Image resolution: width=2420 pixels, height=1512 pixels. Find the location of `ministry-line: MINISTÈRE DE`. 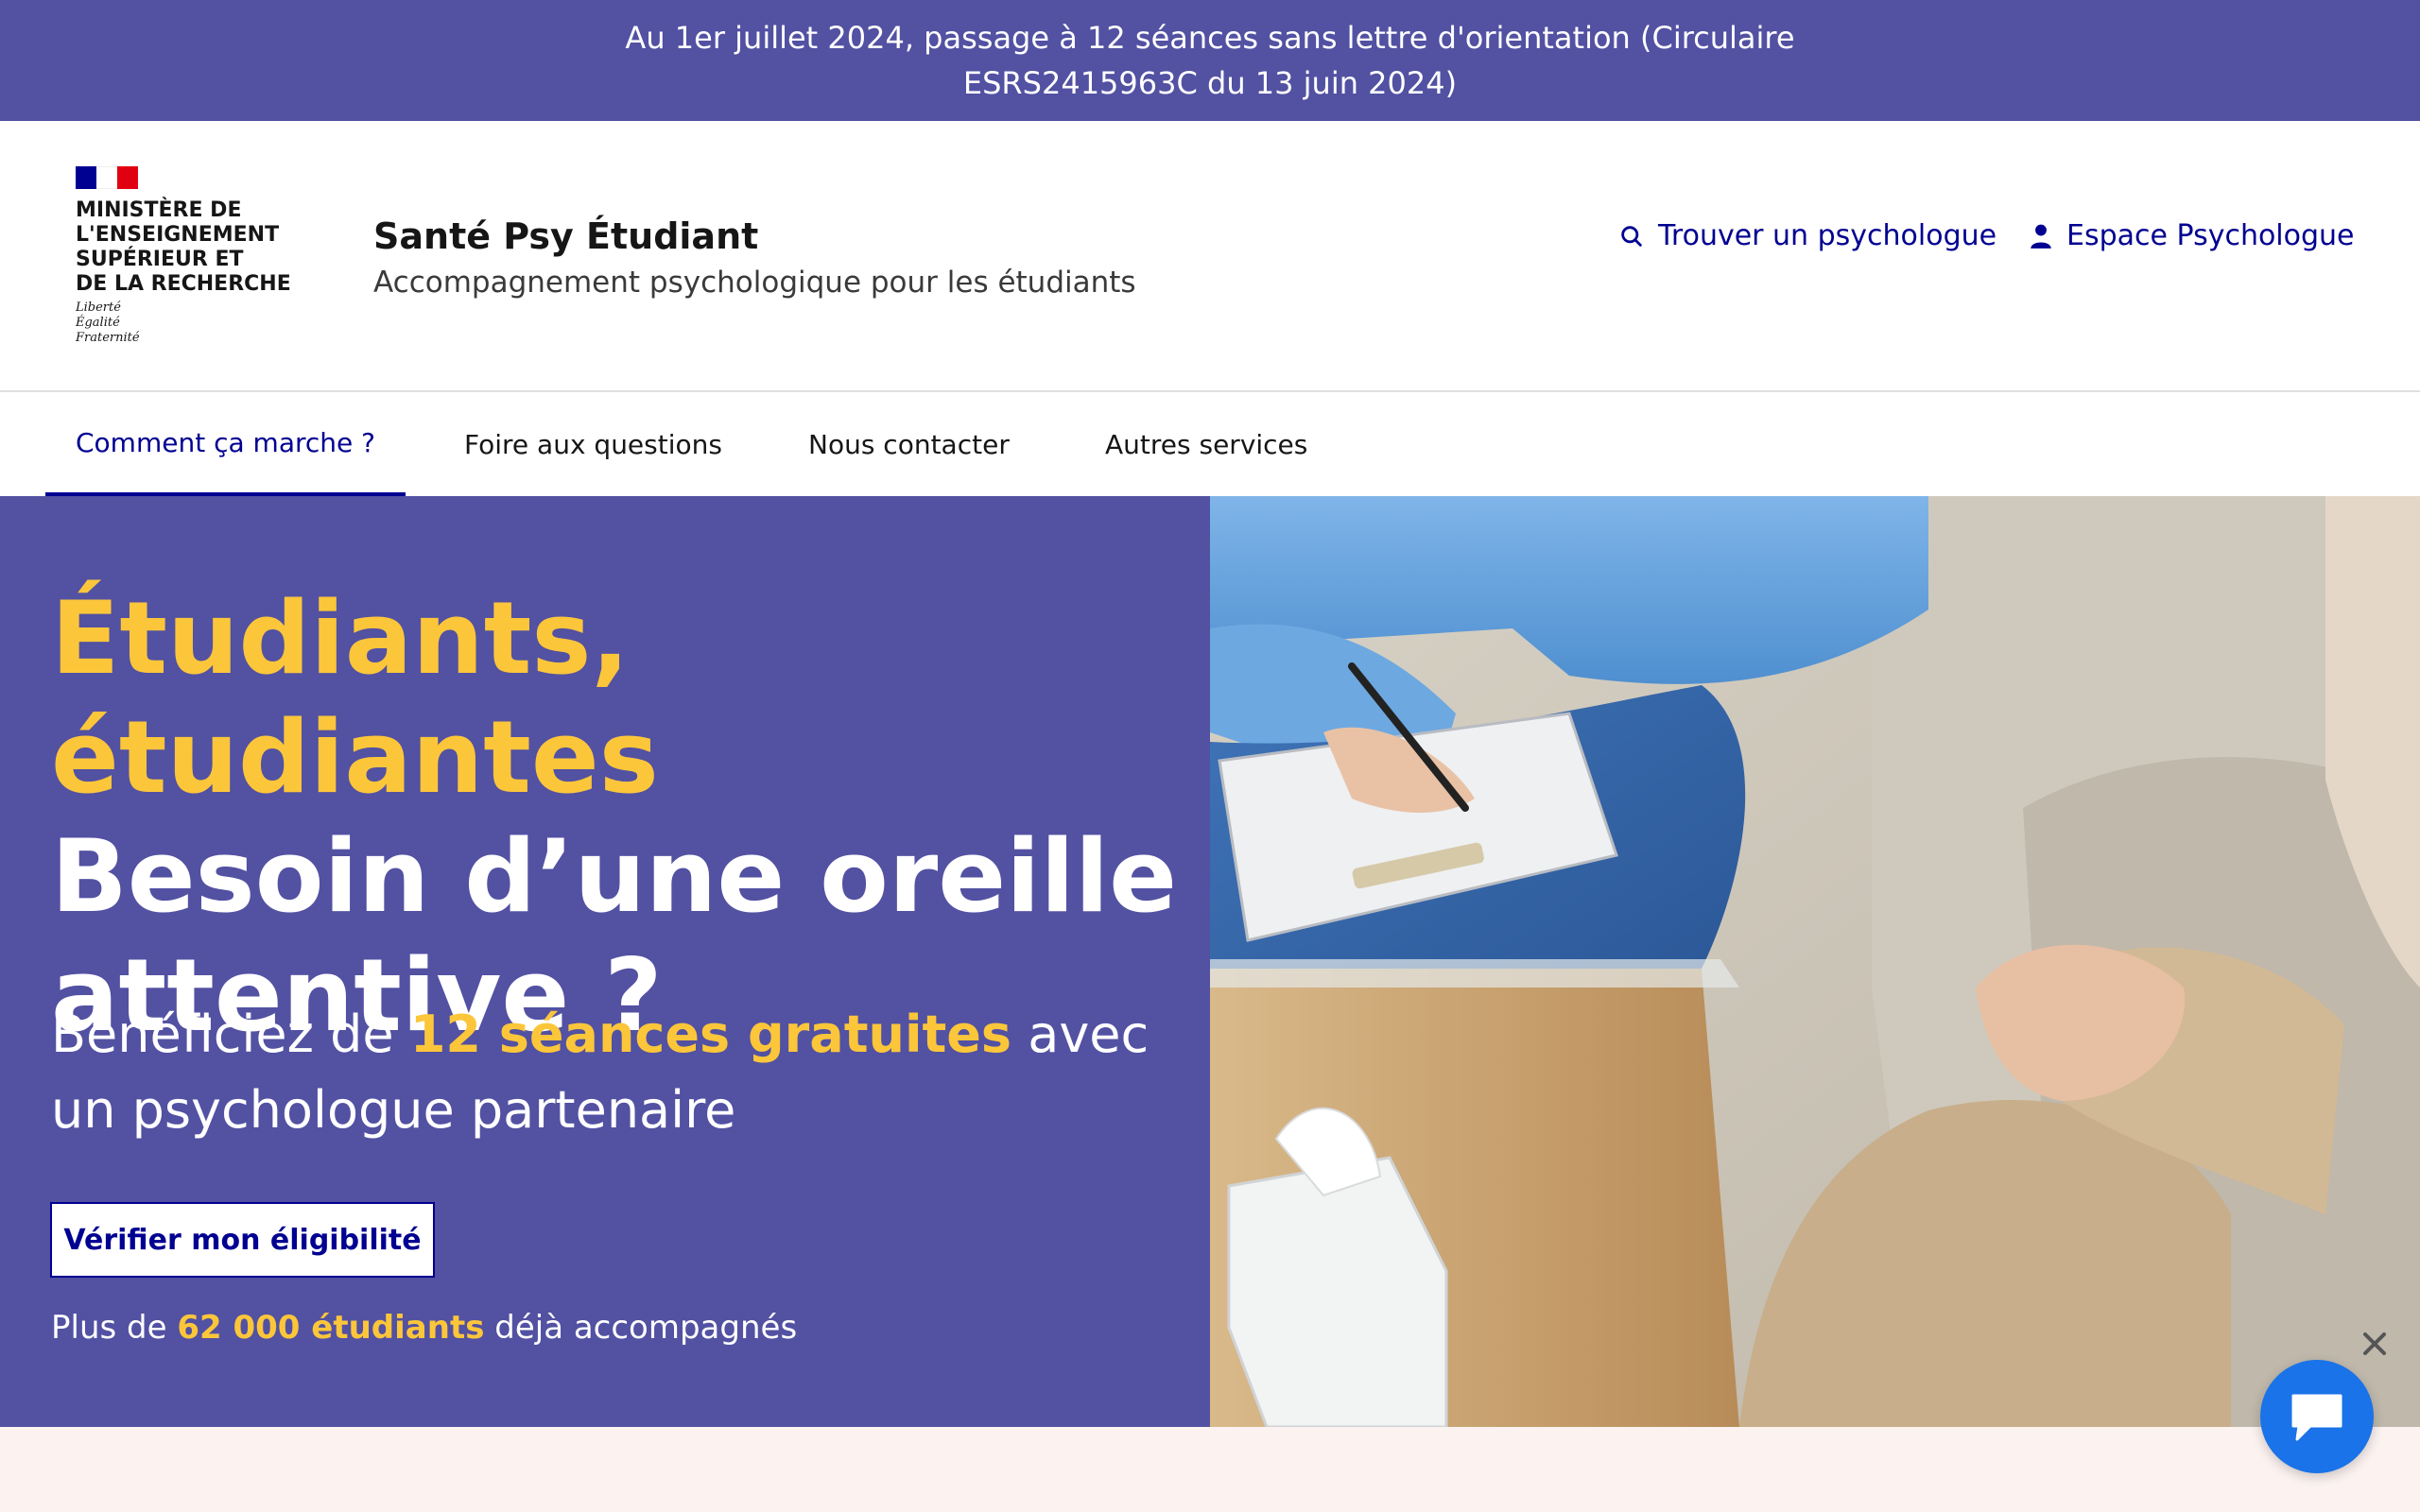

ministry-line: MINISTÈRE DE is located at coordinates (159, 210).